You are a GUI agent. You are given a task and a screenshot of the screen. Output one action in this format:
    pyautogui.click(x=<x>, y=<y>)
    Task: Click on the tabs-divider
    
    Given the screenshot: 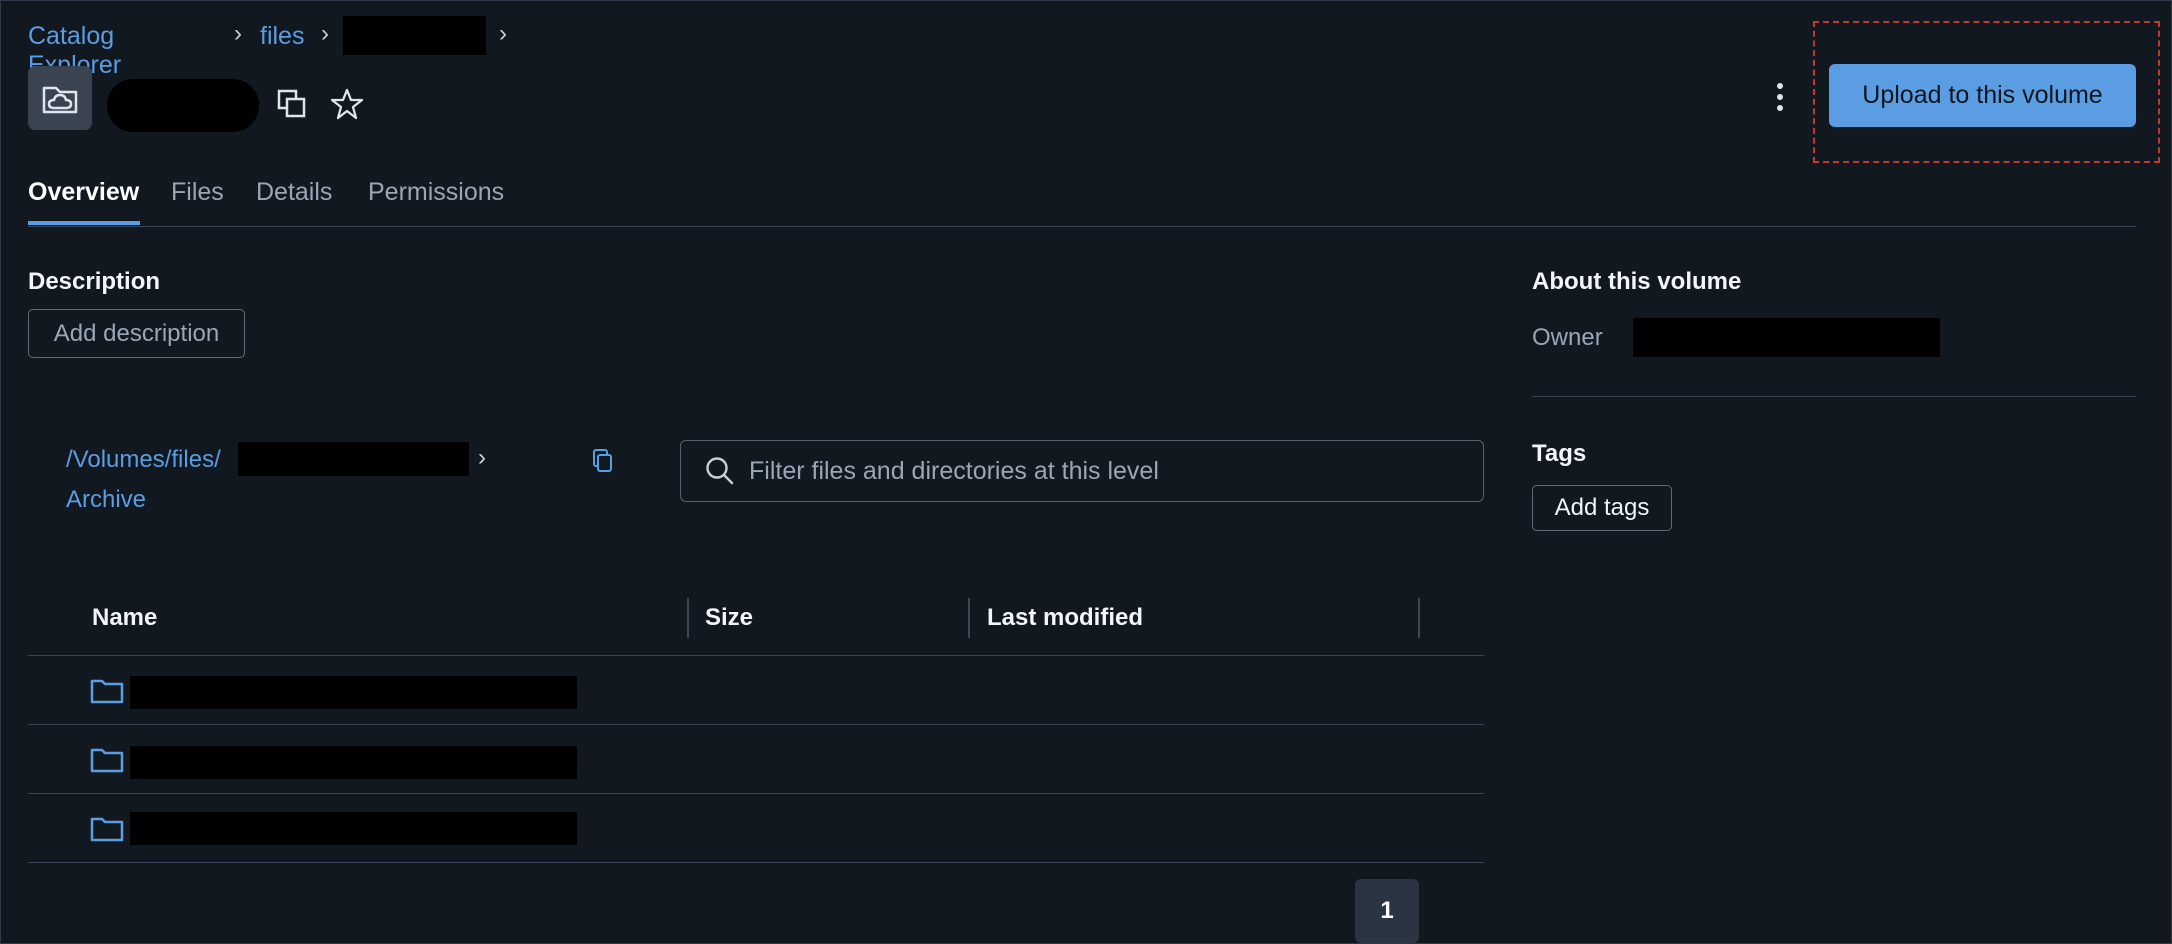 What is the action you would take?
    pyautogui.click(x=1082, y=226)
    